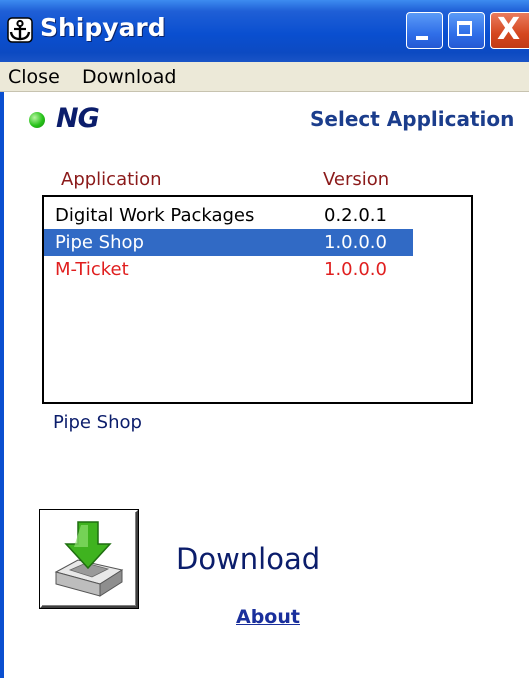  I want to click on about-link: About, so click(268, 617).